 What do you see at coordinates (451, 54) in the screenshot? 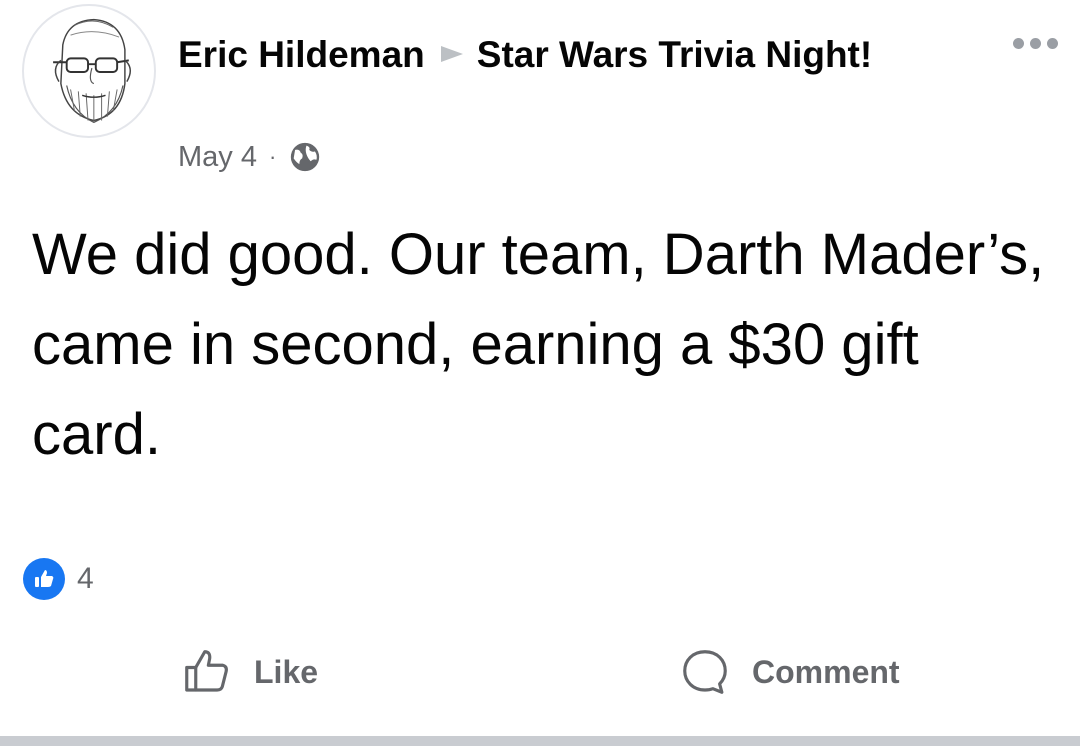
I see `arrow-right-icon` at bounding box center [451, 54].